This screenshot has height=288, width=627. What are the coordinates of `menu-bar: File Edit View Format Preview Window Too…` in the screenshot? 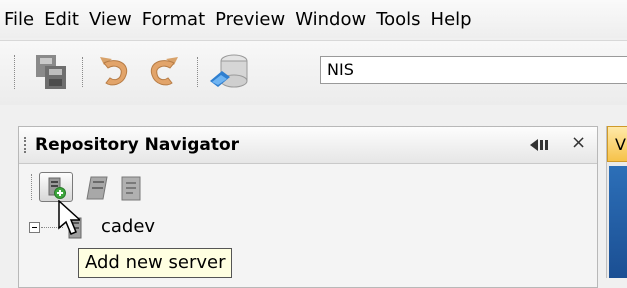 It's located at (313, 19).